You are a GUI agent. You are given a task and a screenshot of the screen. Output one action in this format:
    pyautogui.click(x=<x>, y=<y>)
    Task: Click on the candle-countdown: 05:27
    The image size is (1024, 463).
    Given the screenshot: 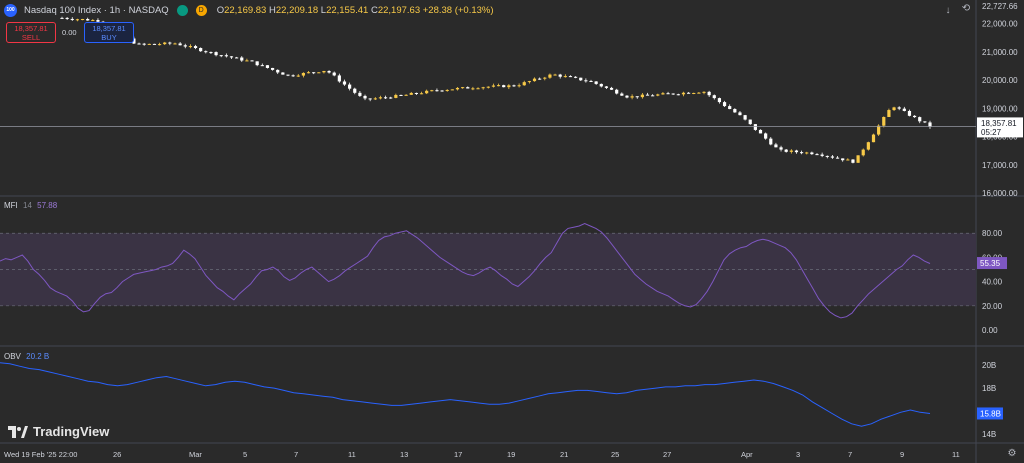 What is the action you would take?
    pyautogui.click(x=991, y=132)
    